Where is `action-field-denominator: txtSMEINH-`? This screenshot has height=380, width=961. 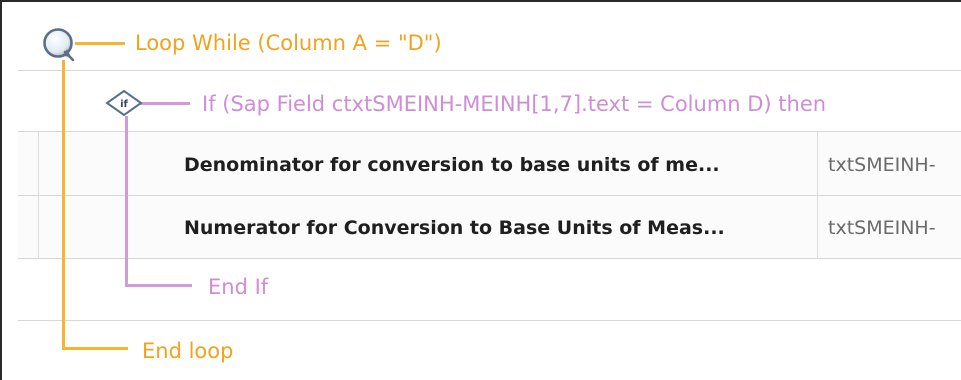
action-field-denominator: txtSMEINH- is located at coordinates (882, 165).